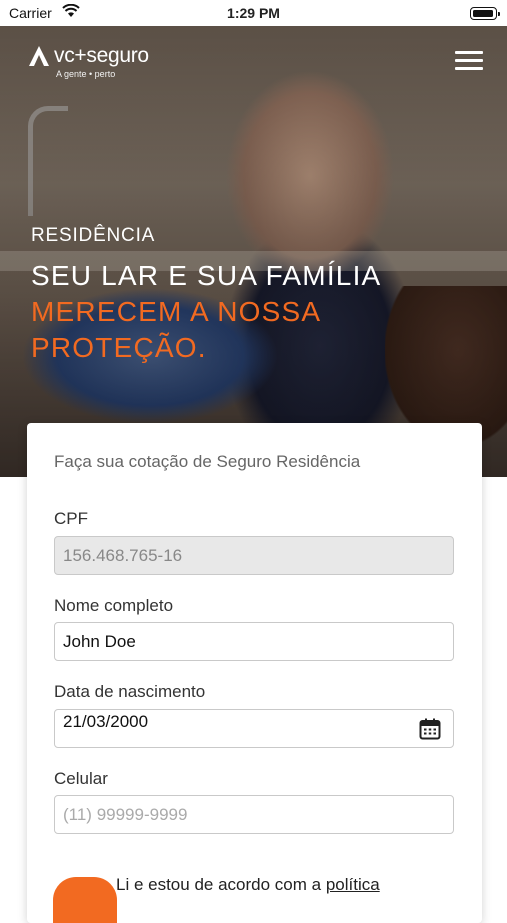  What do you see at coordinates (130, 691) in the screenshot?
I see `birthdate-label: Data de nascimento` at bounding box center [130, 691].